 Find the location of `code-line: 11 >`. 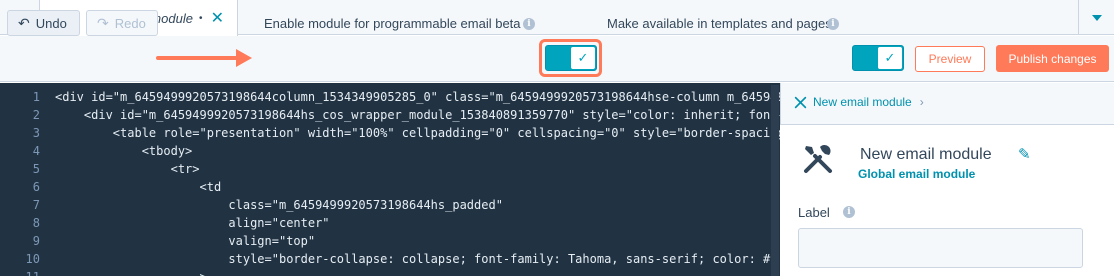

code-line: 11 > is located at coordinates (390, 272).